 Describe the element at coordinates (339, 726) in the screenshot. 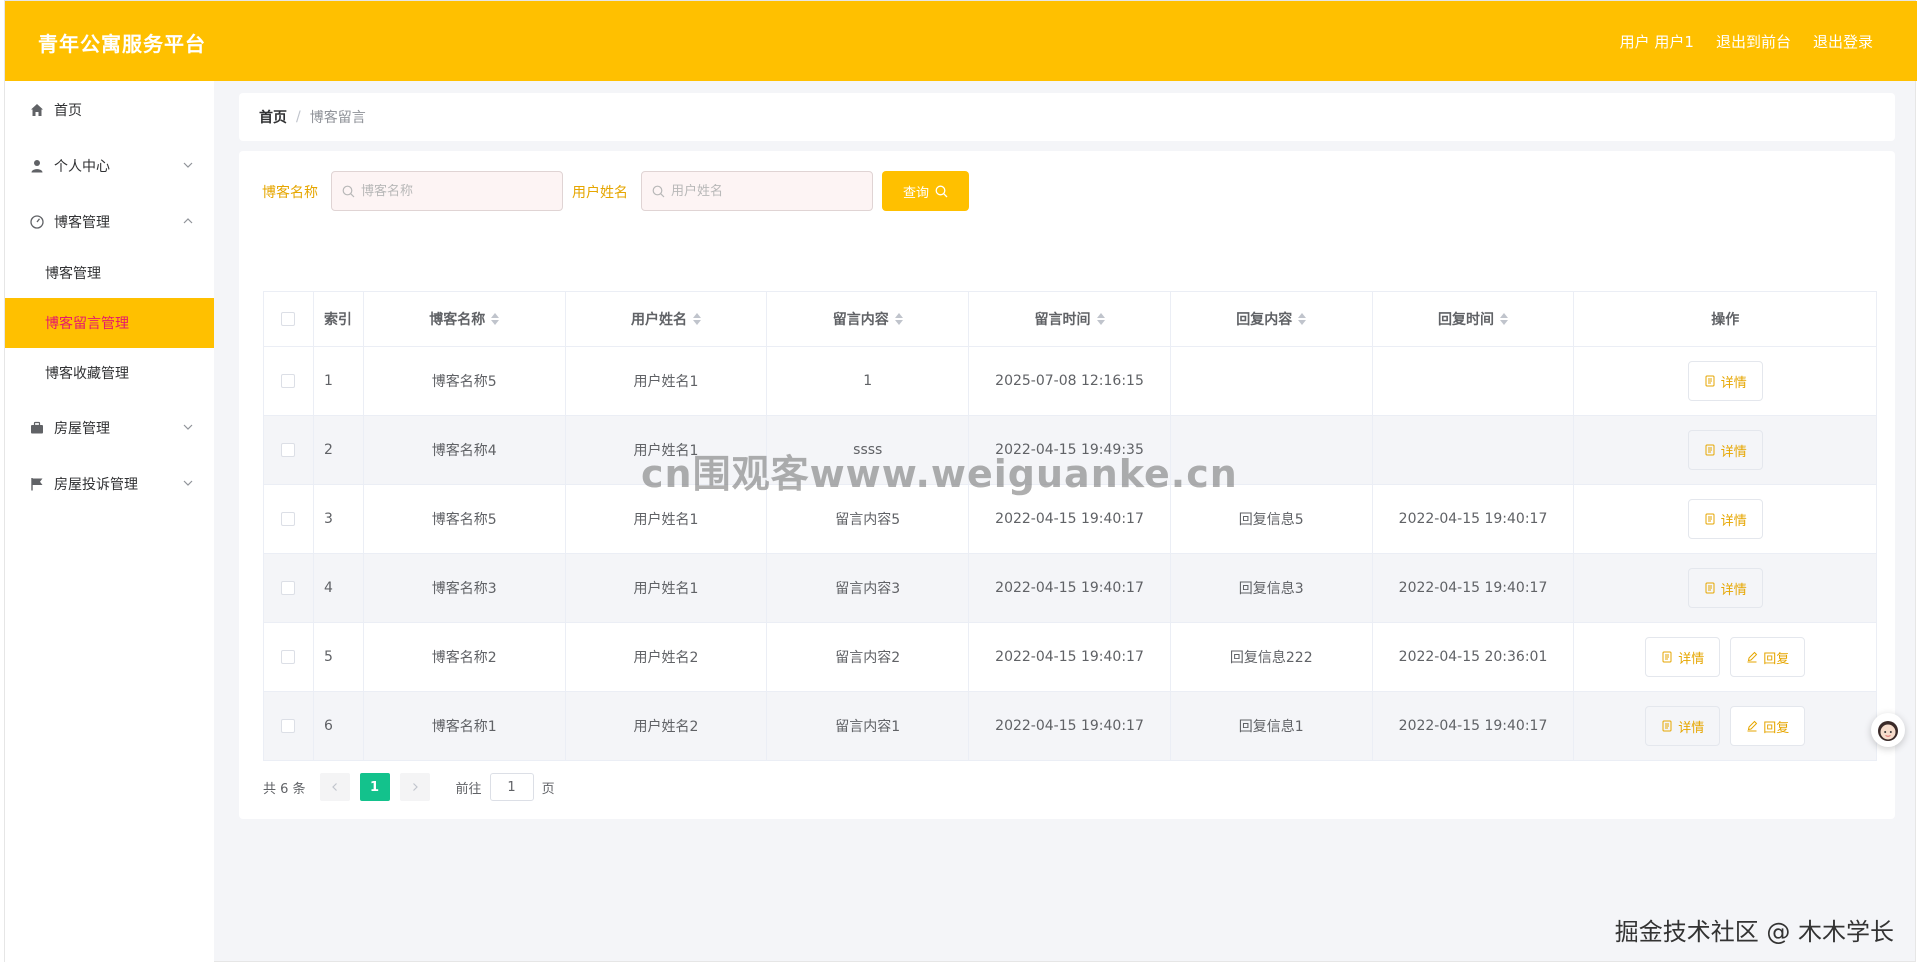

I see `cell-index: 6` at that location.